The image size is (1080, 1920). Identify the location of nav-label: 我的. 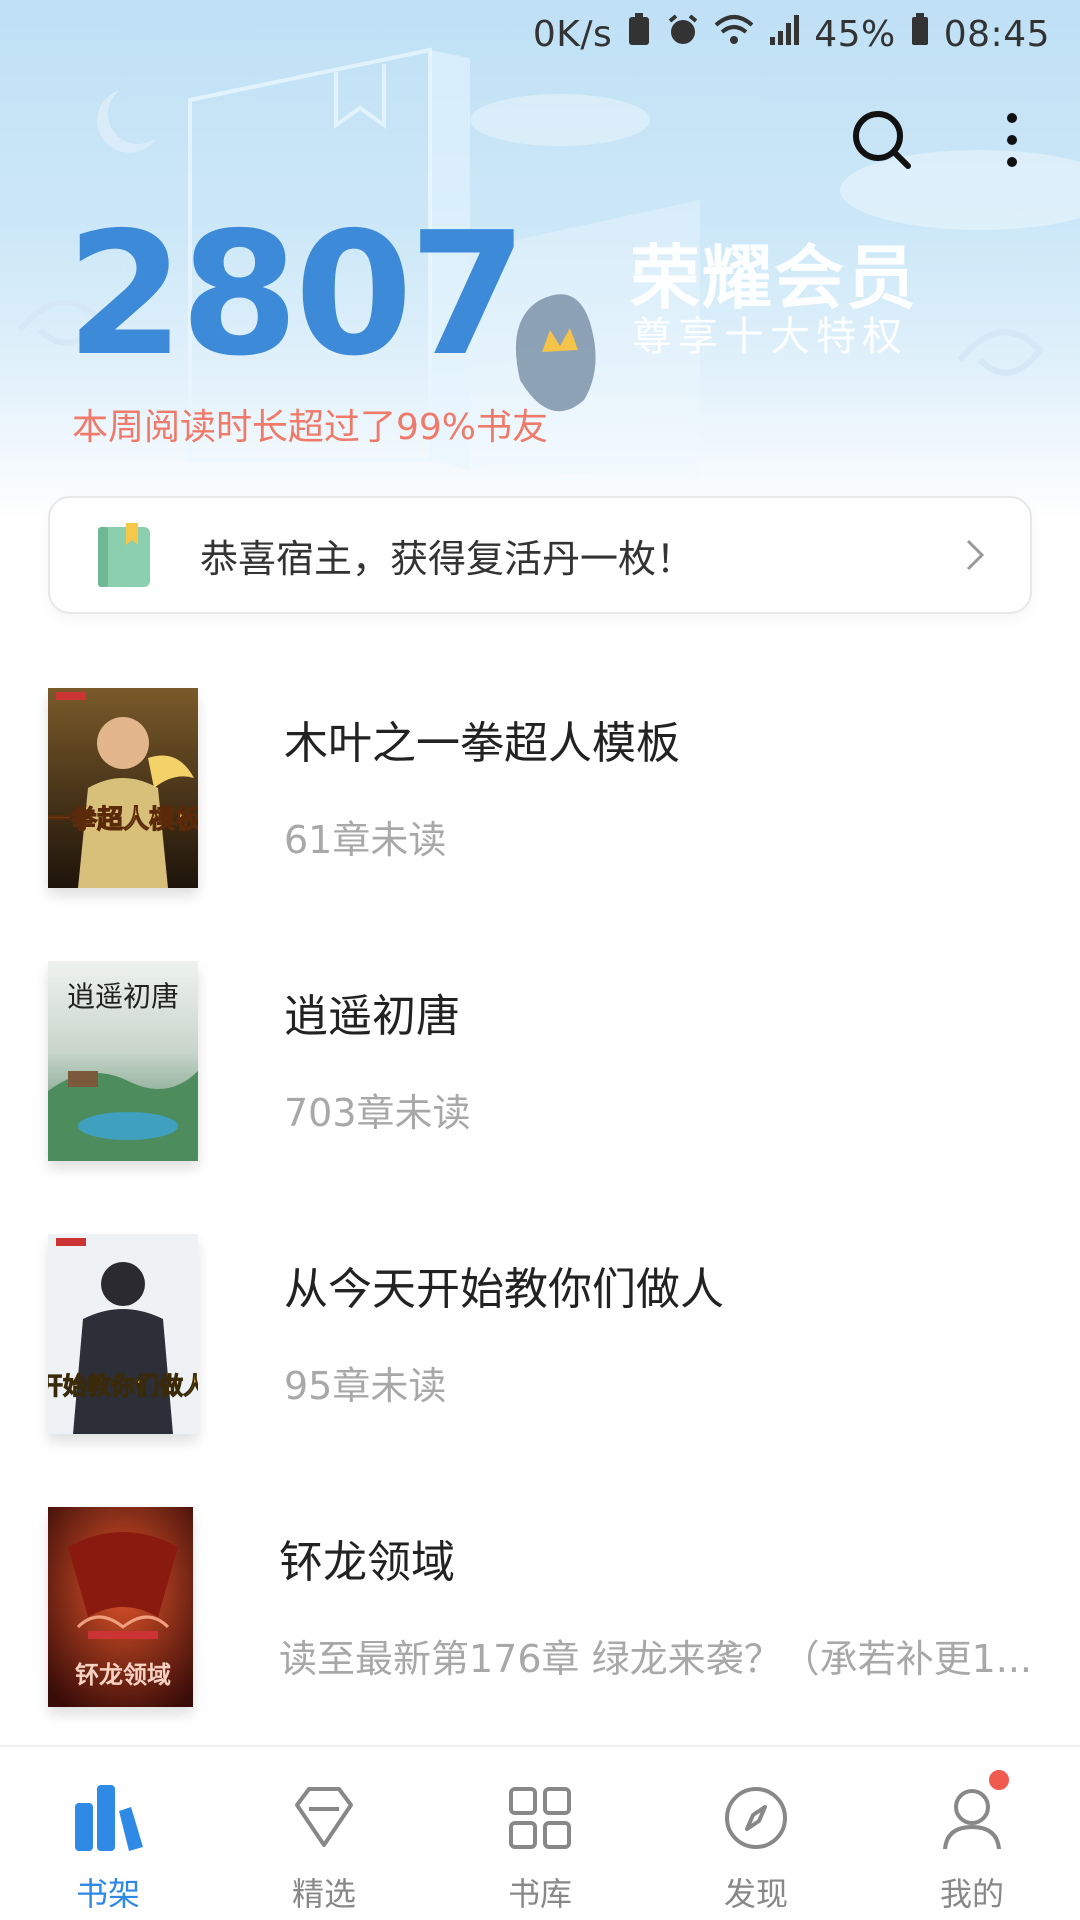
(971, 1894).